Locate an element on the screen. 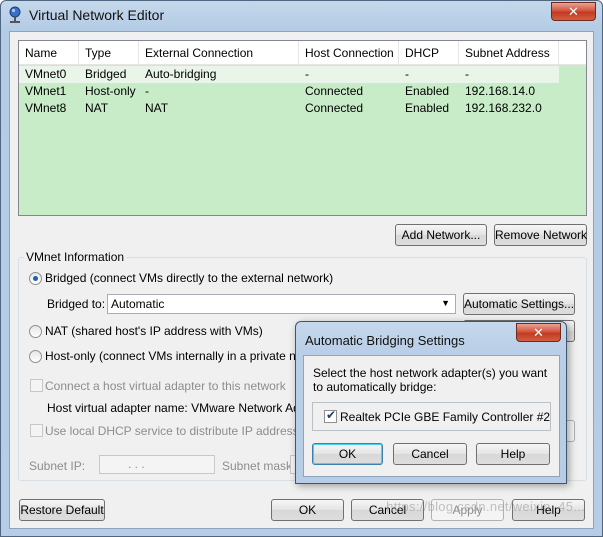 The width and height of the screenshot is (603, 537). bridged-to-value: Automatic is located at coordinates (138, 304).